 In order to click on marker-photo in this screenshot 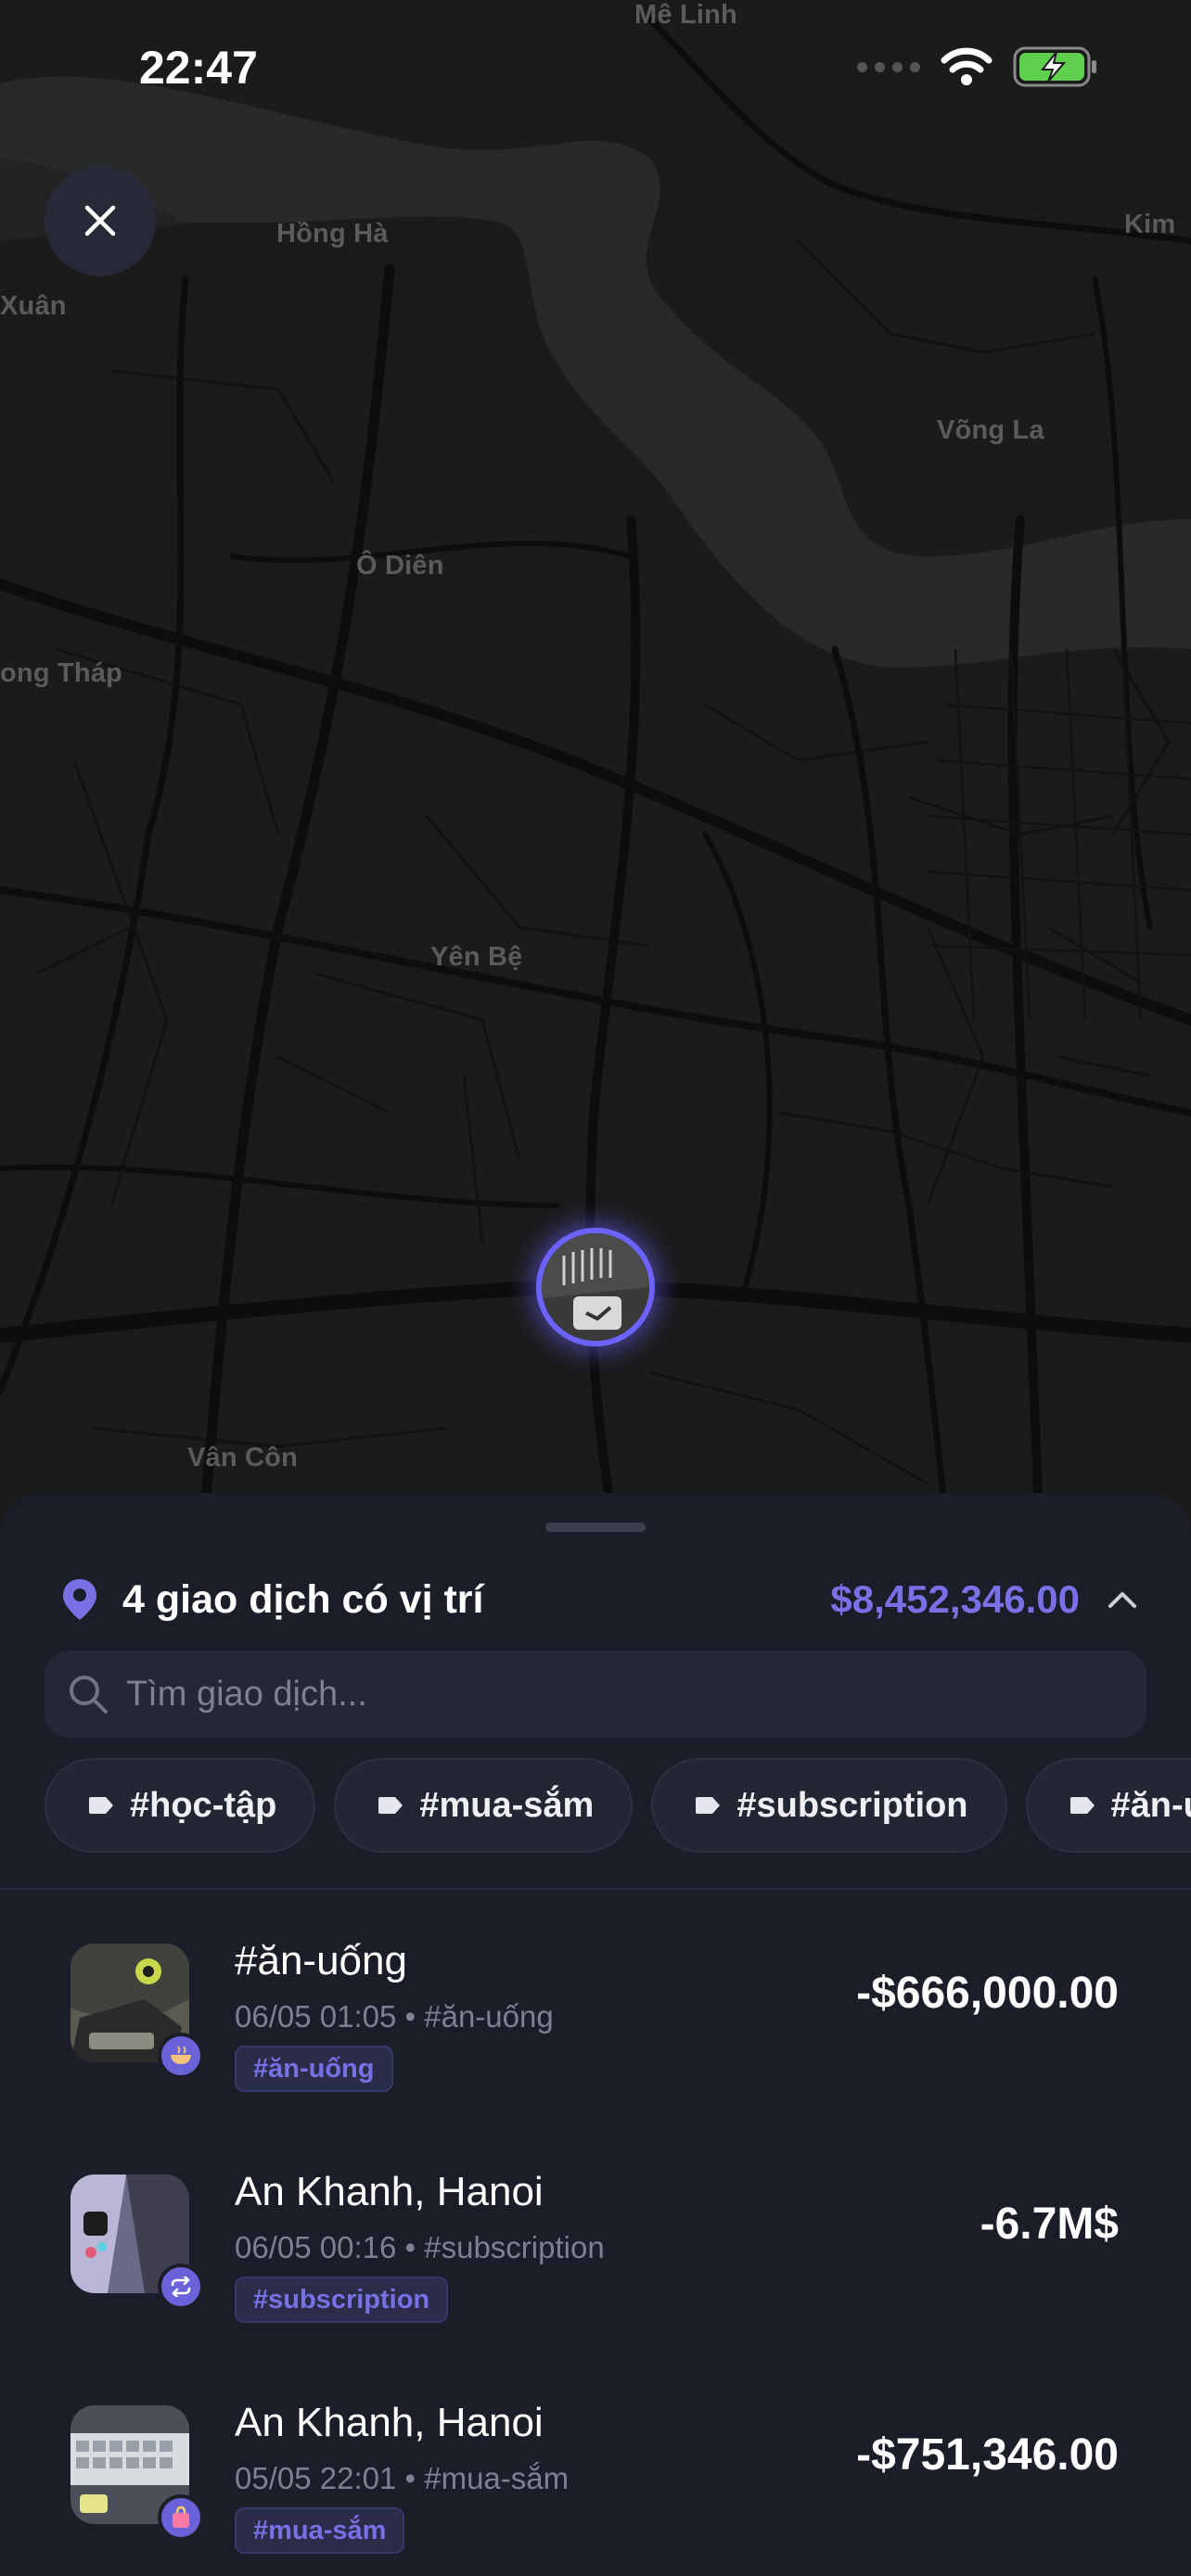, I will do `click(595, 1287)`.